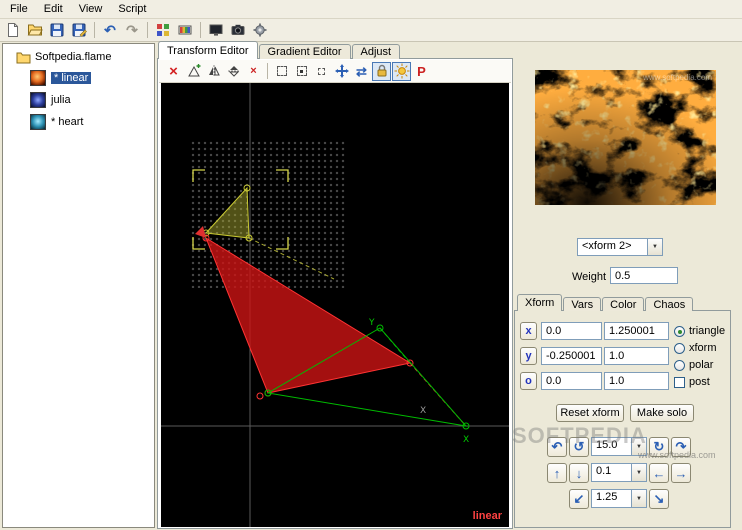 This screenshot has width=742, height=530. I want to click on undo-button: ↶, so click(110, 30).